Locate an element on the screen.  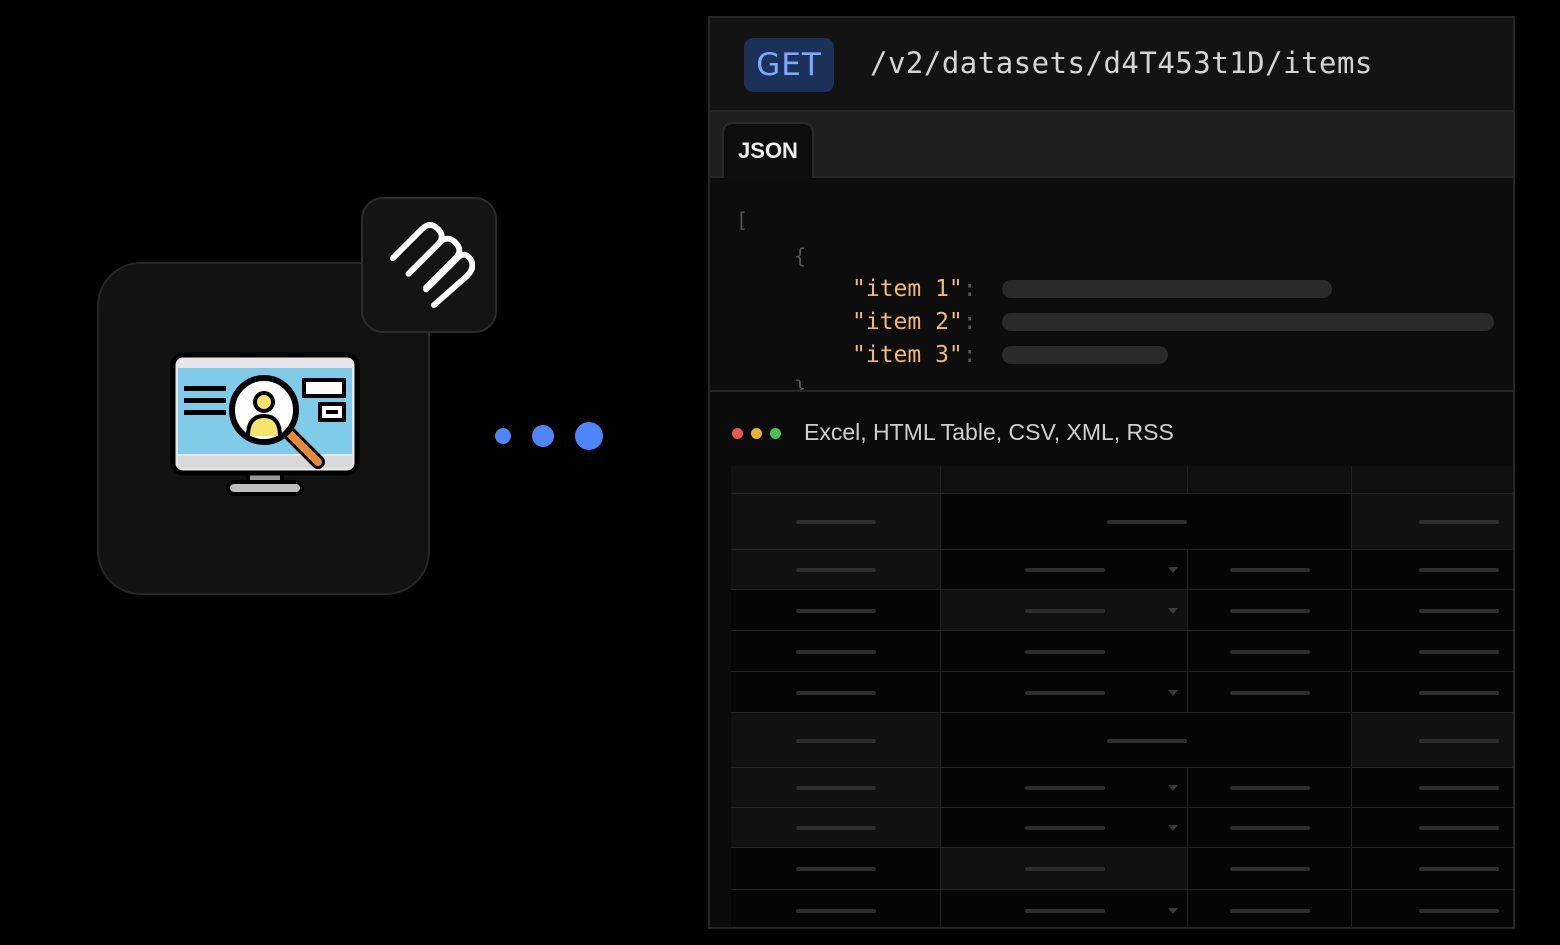
endpoint-path: /v2/datasets/d4T453t1D/items is located at coordinates (1121, 63).